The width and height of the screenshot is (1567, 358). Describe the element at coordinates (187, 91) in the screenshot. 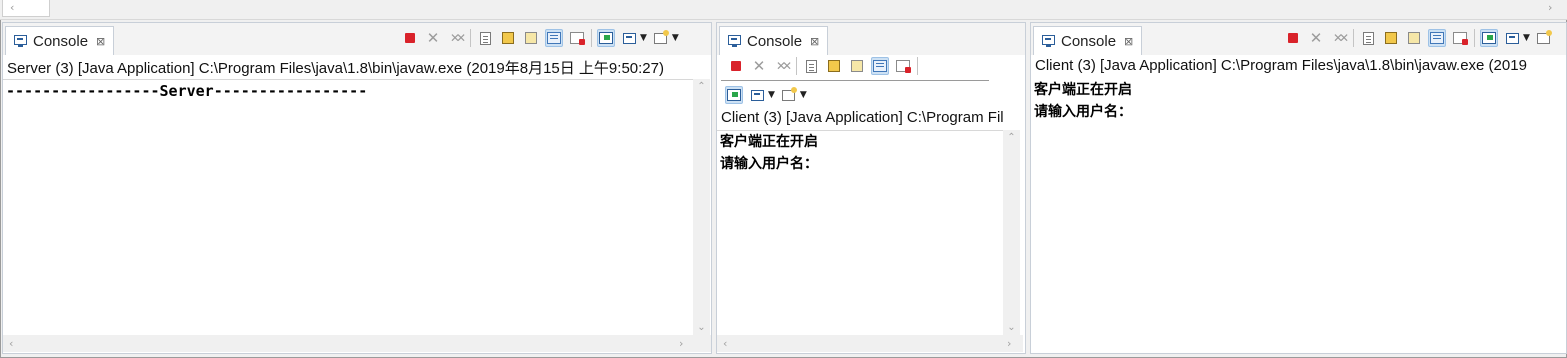

I see `console-output-line: -----------------Server-----------------` at that location.